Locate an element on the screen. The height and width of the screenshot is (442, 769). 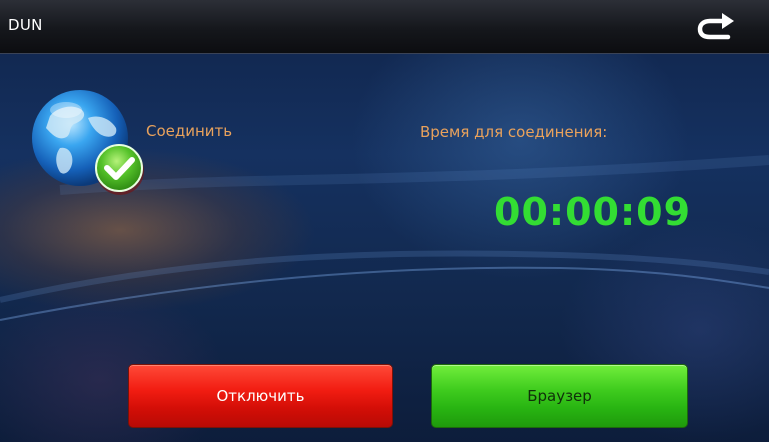
connection-time-label: Время для соединения: is located at coordinates (514, 132).